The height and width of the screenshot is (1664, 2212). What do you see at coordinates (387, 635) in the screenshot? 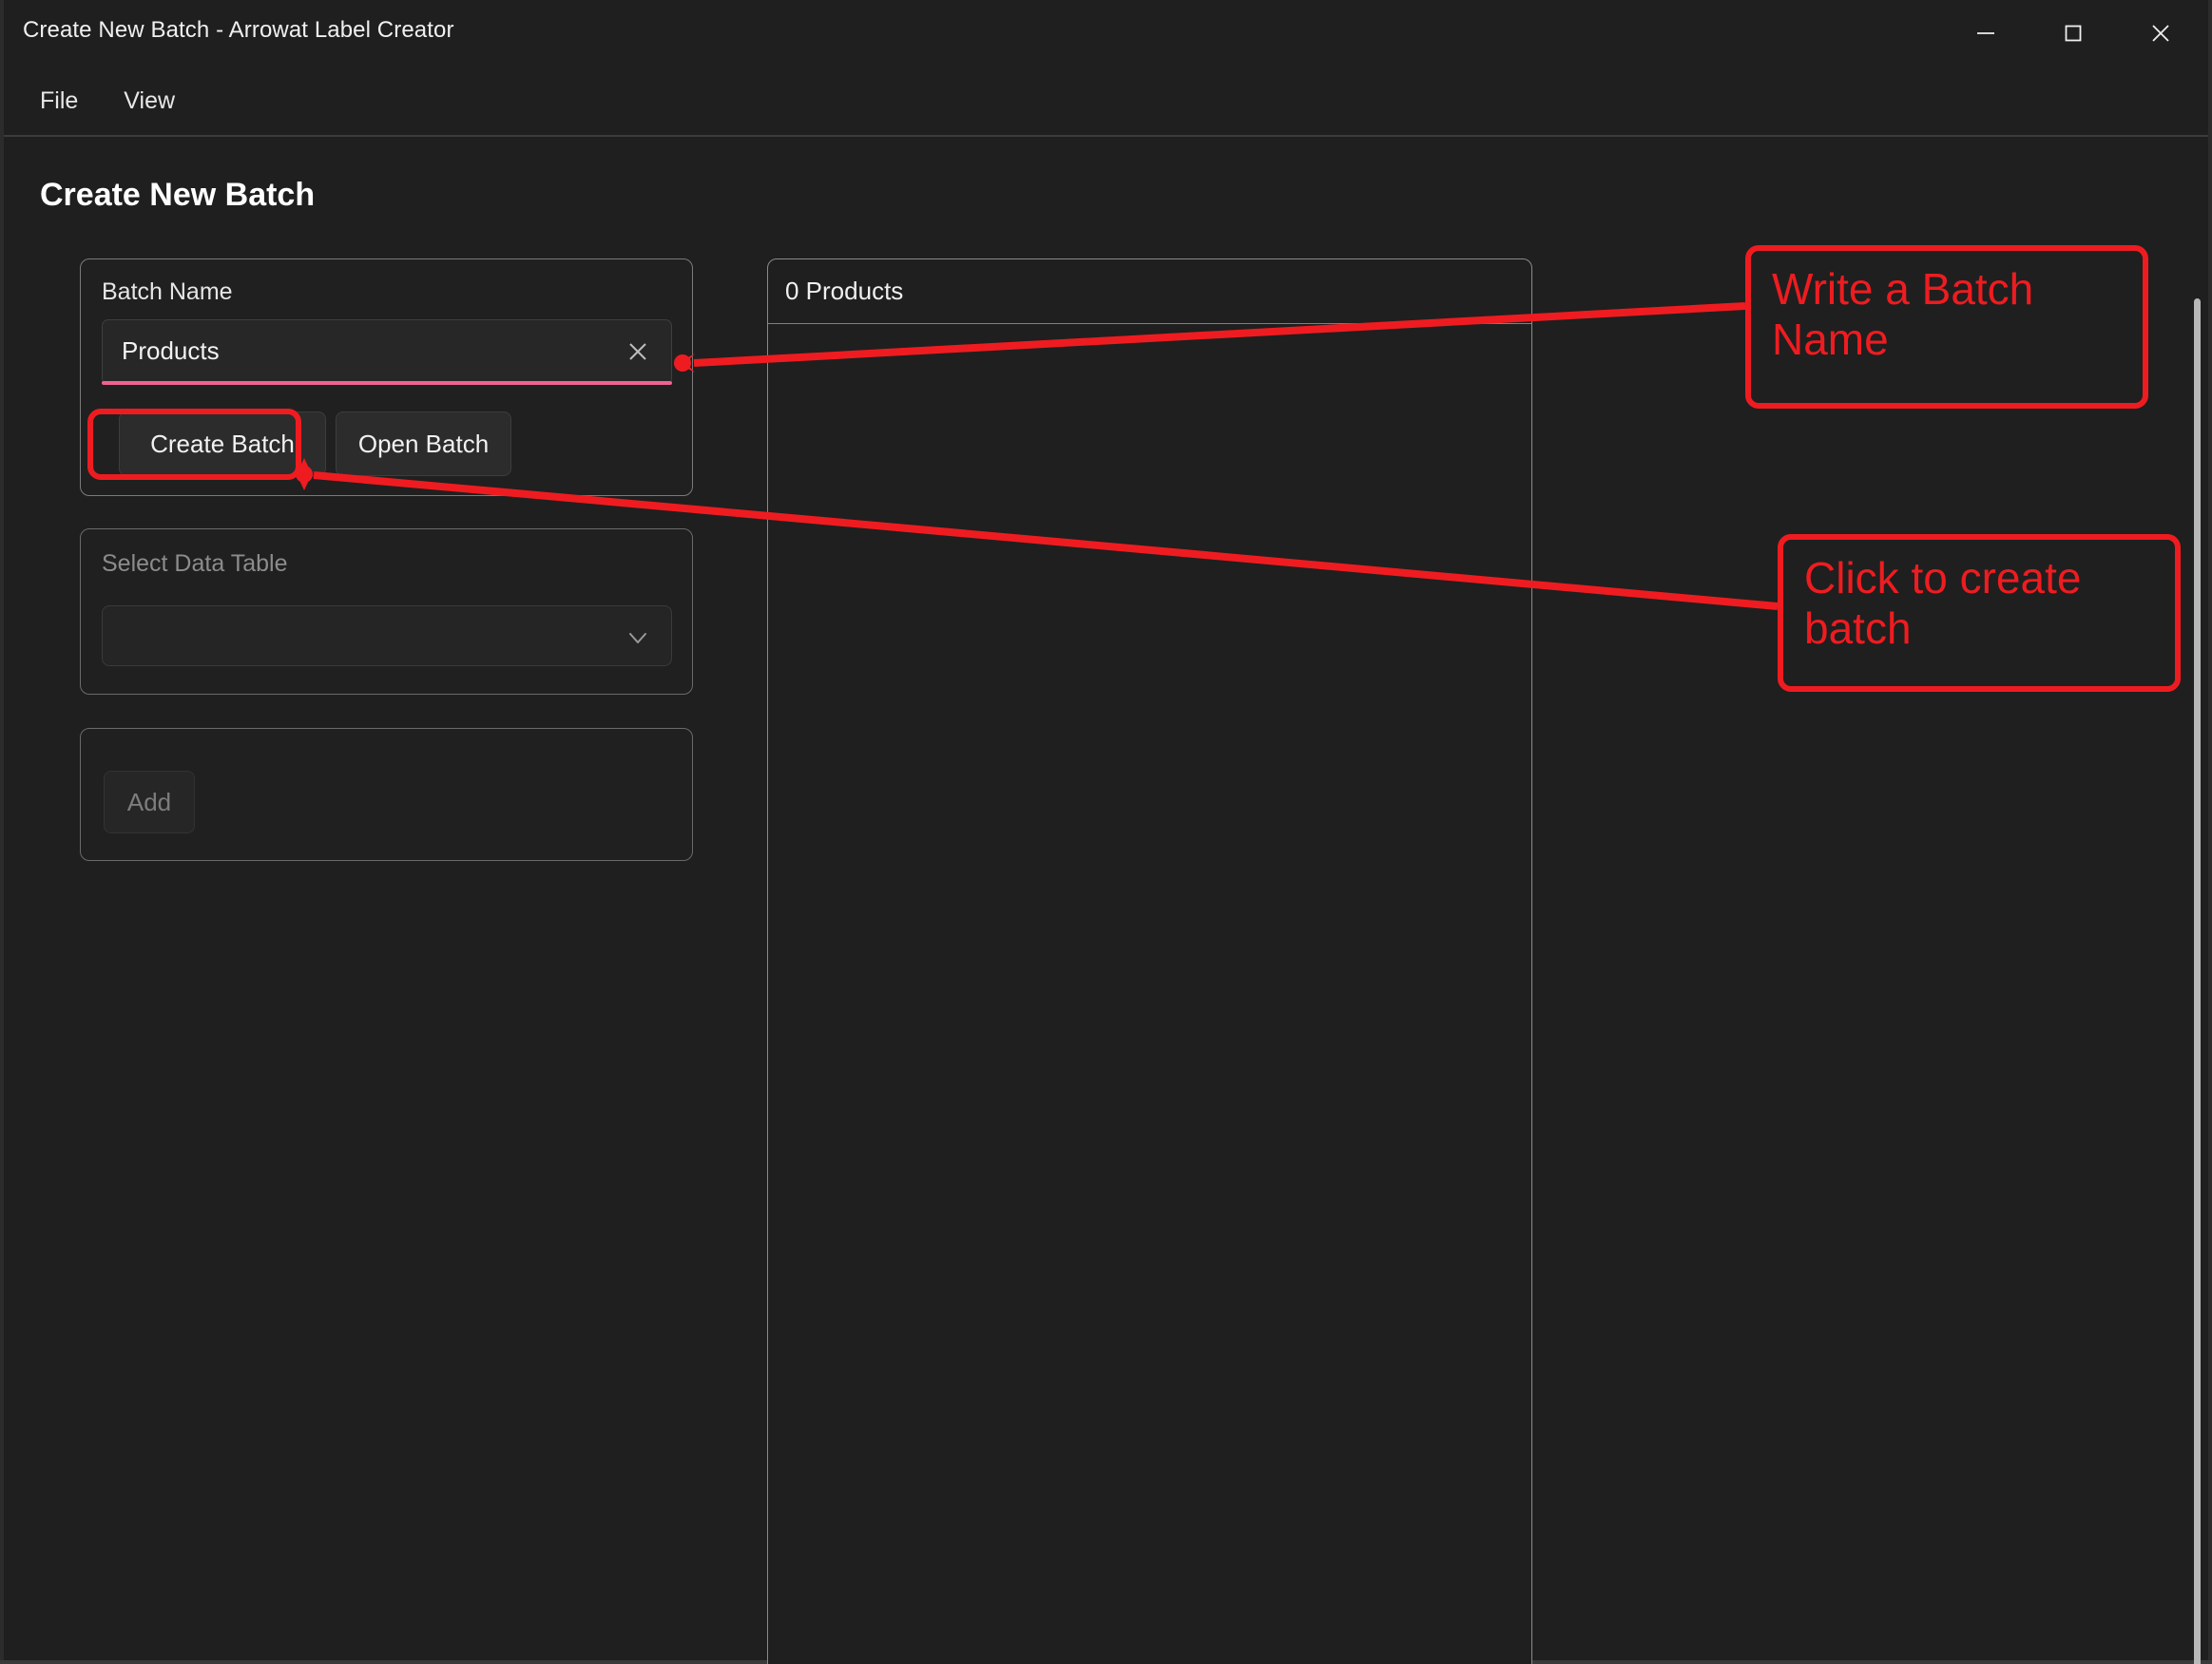
I see `data-table-select` at bounding box center [387, 635].